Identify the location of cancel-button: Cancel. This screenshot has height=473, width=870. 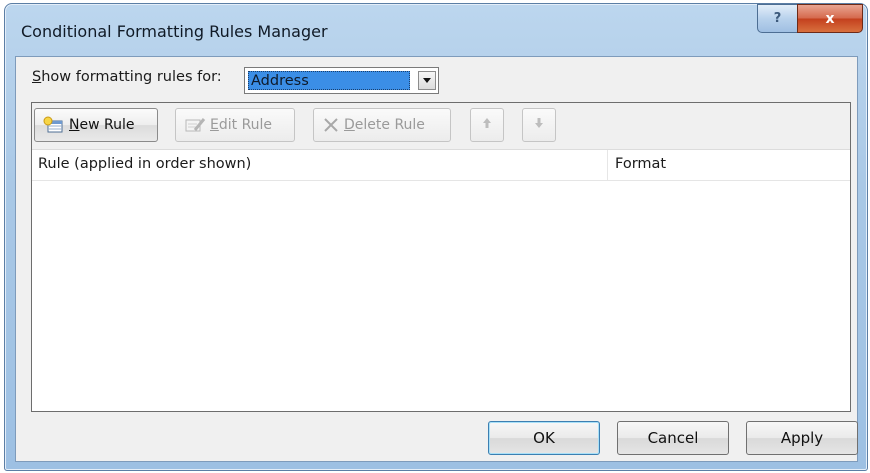
(673, 438).